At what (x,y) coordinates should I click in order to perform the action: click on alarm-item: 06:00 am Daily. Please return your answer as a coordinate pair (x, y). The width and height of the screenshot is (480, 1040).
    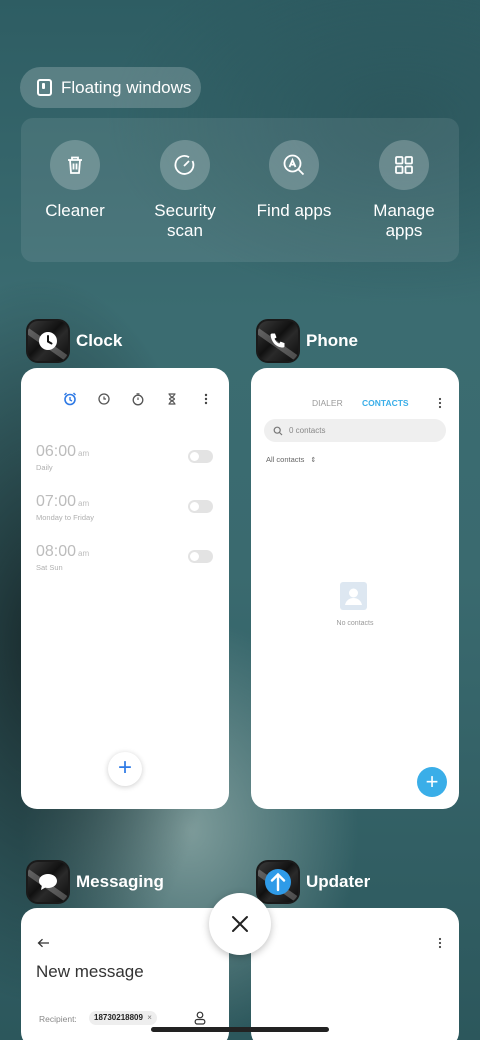
    Looking at the image, I should click on (62, 457).